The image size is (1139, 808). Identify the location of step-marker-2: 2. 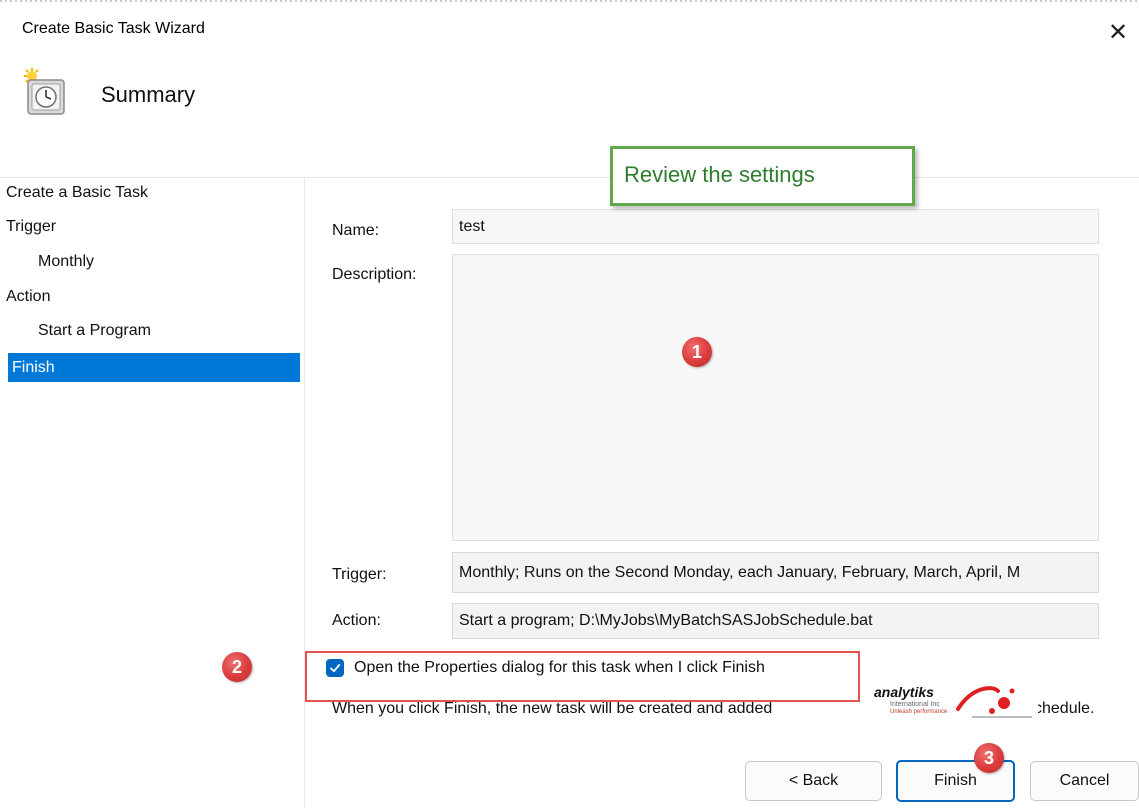
(237, 667).